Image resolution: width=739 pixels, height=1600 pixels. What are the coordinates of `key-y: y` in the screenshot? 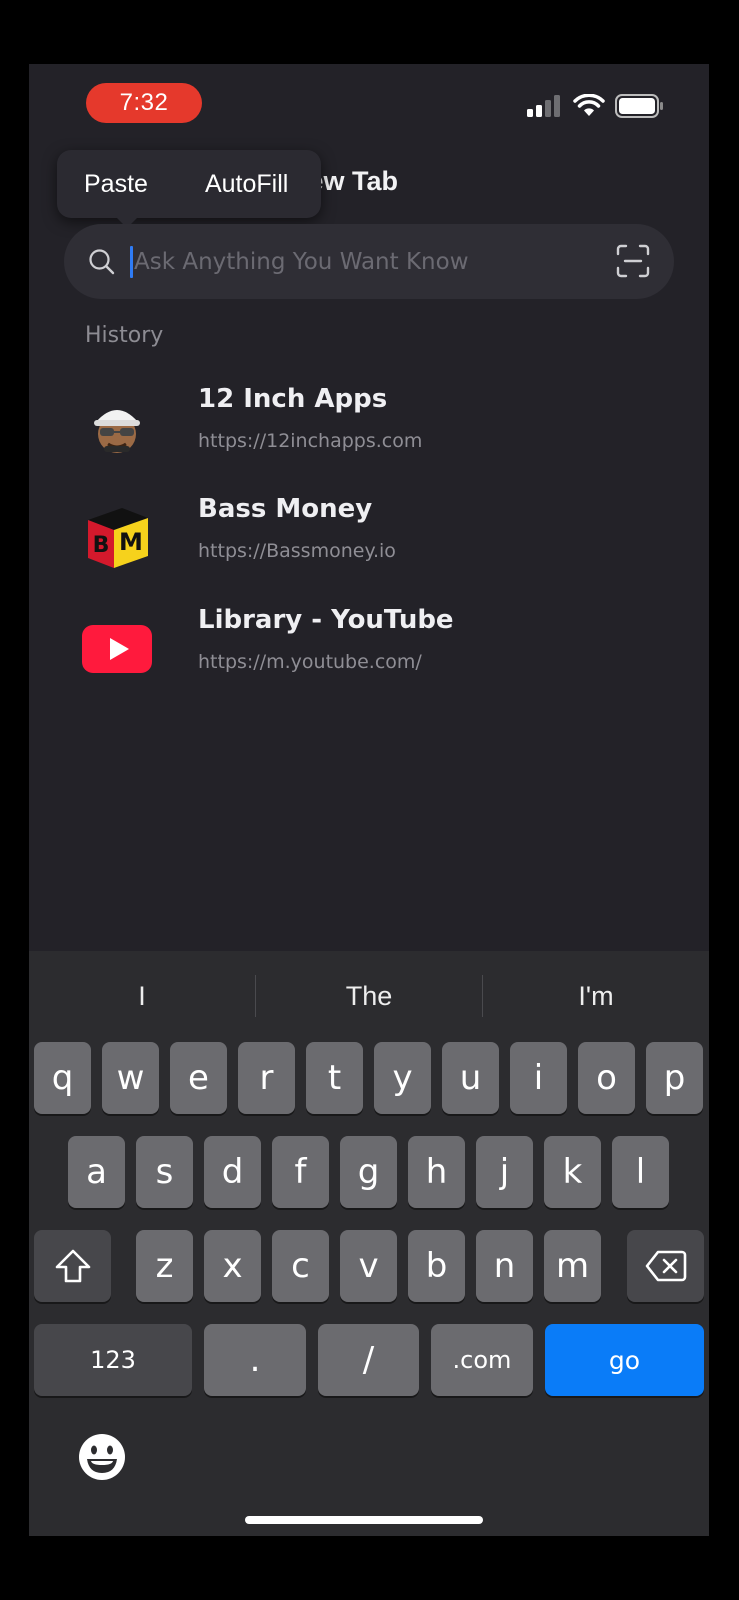 It's located at (402, 1078).